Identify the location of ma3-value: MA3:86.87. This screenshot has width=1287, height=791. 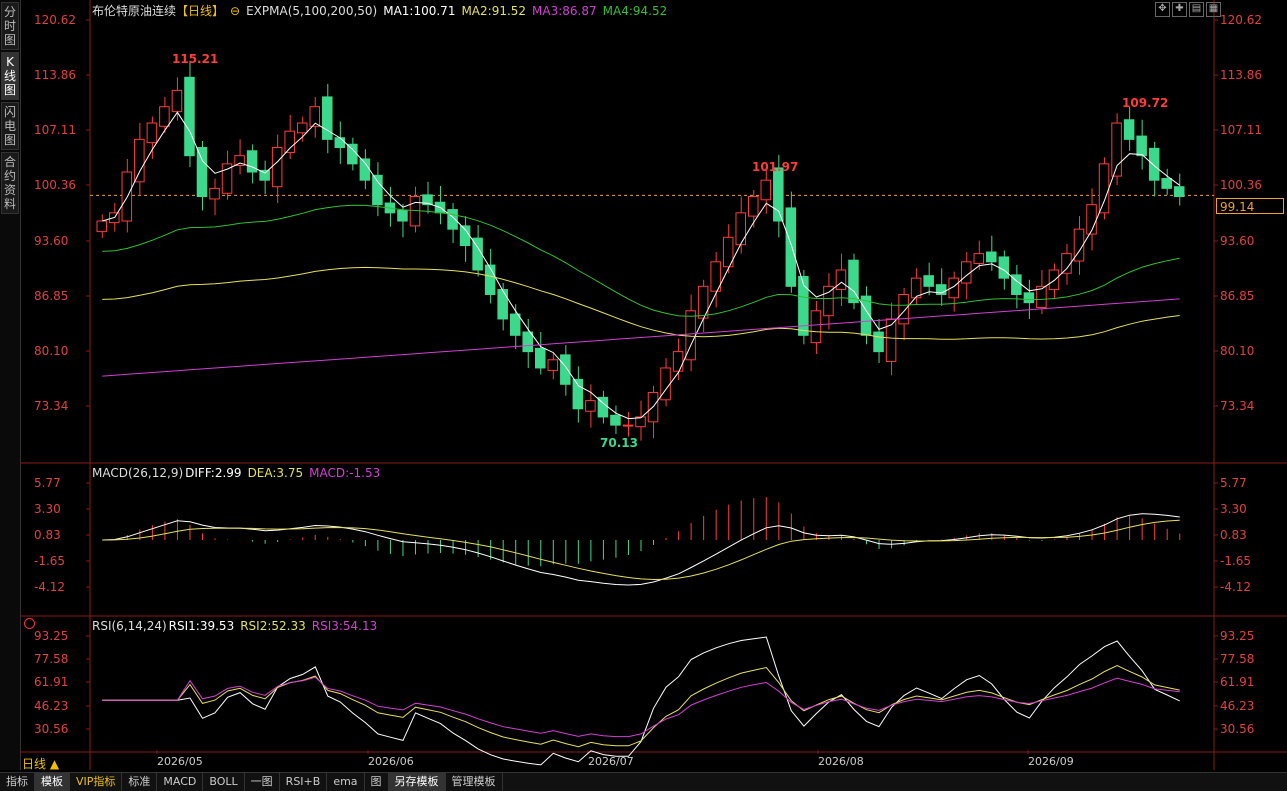
(564, 11).